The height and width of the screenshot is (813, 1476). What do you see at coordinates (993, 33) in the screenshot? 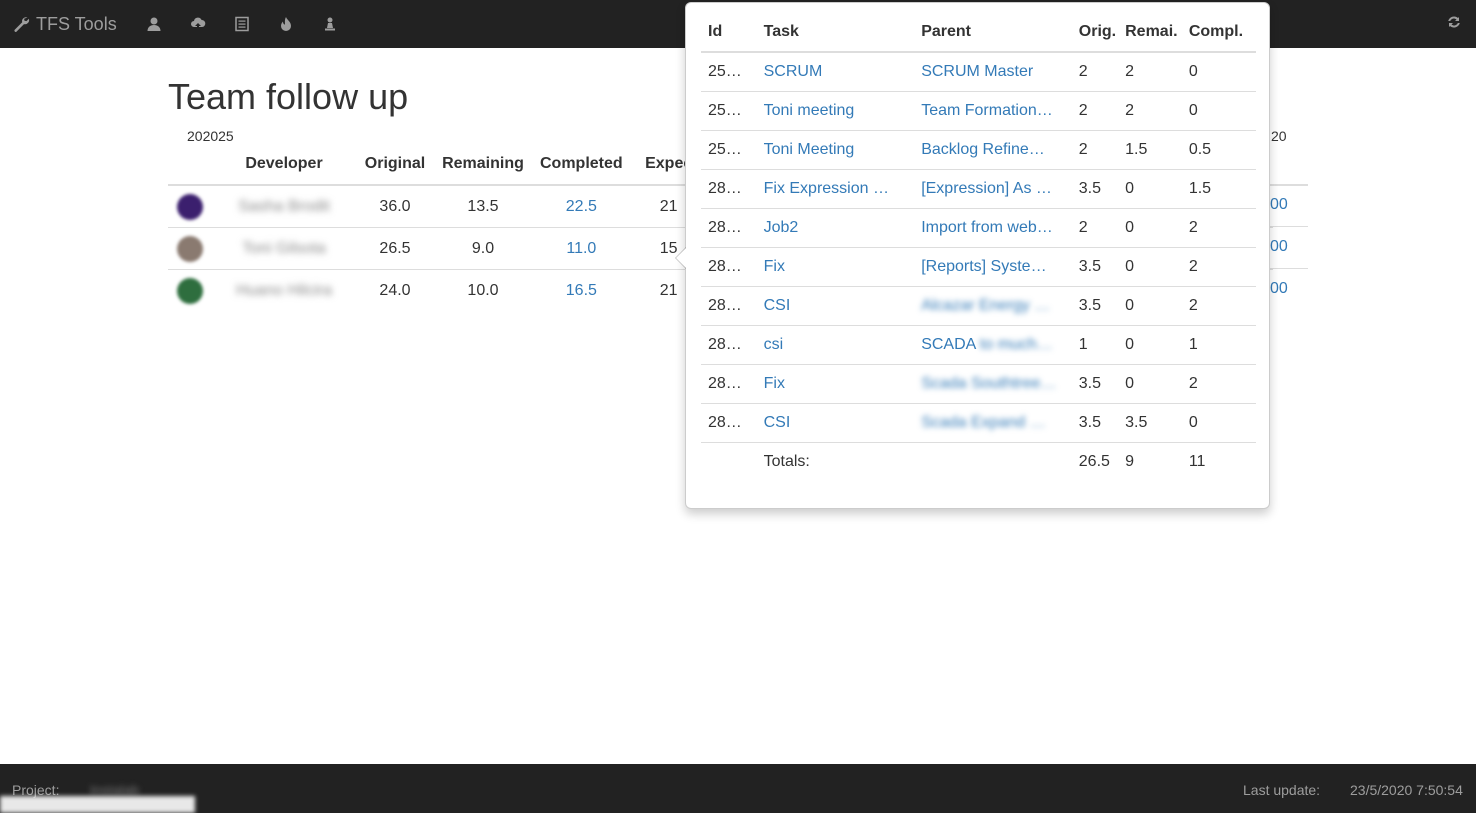
I see `parent-header: Parent` at bounding box center [993, 33].